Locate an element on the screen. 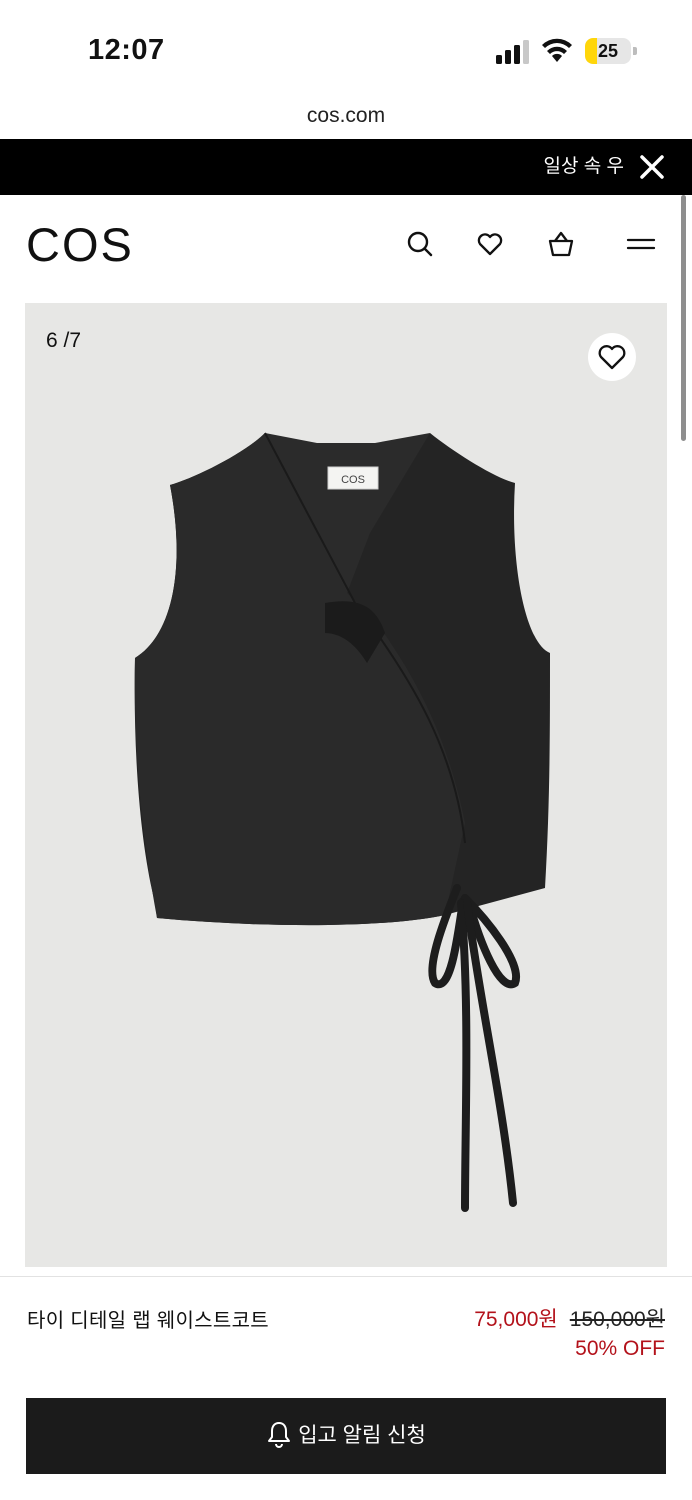 Image resolution: width=692 pixels, height=1500 pixels. battery-cap is located at coordinates (635, 51).